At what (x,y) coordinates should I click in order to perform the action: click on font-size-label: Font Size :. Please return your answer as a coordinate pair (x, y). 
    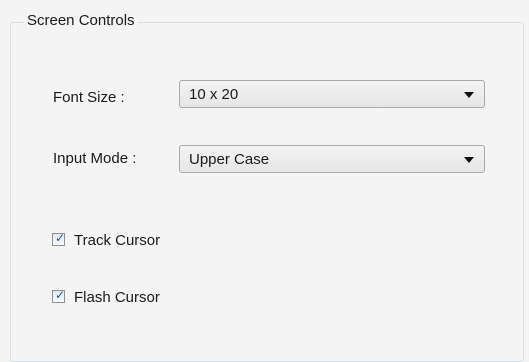
    Looking at the image, I should click on (89, 97).